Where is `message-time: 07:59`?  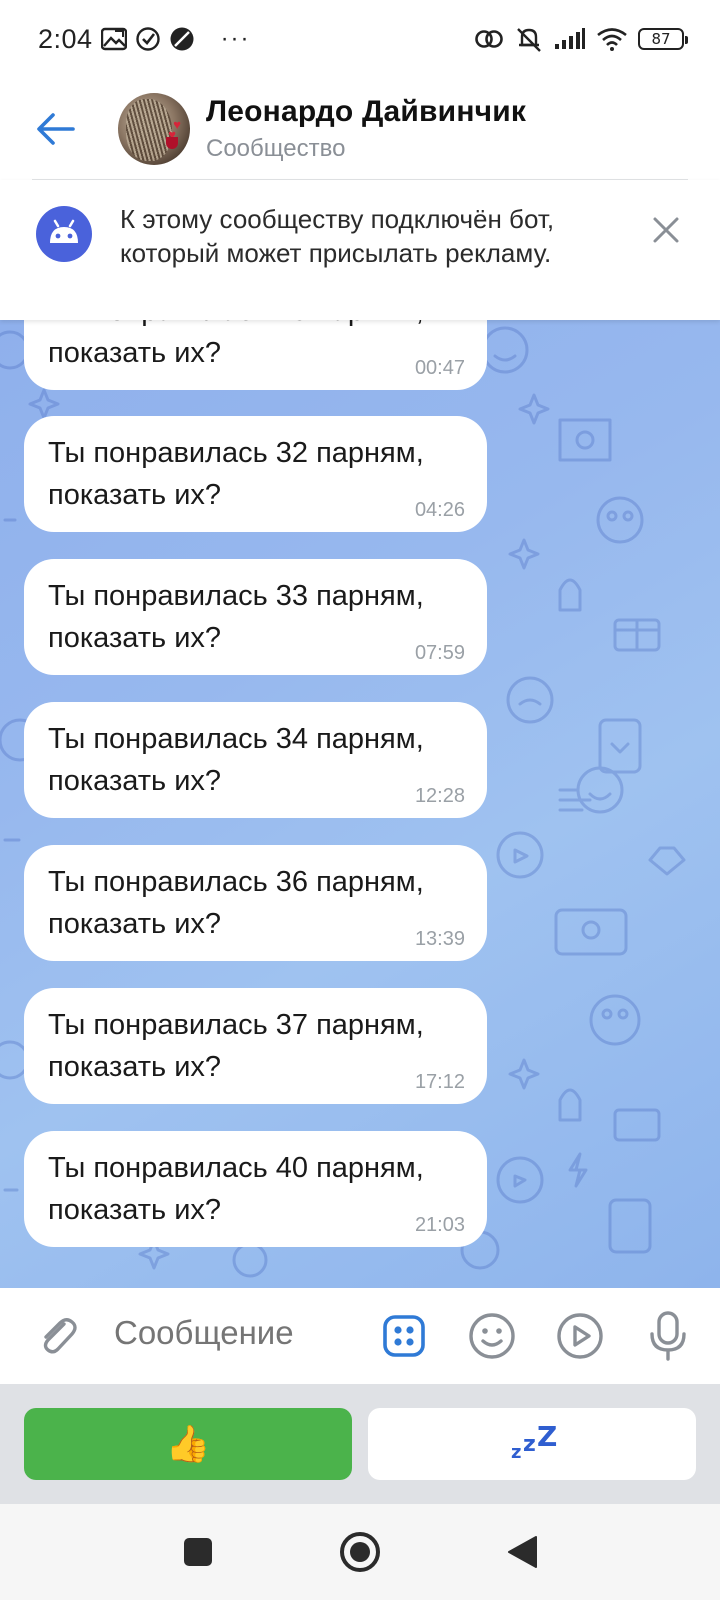
message-time: 07:59 is located at coordinates (439, 653).